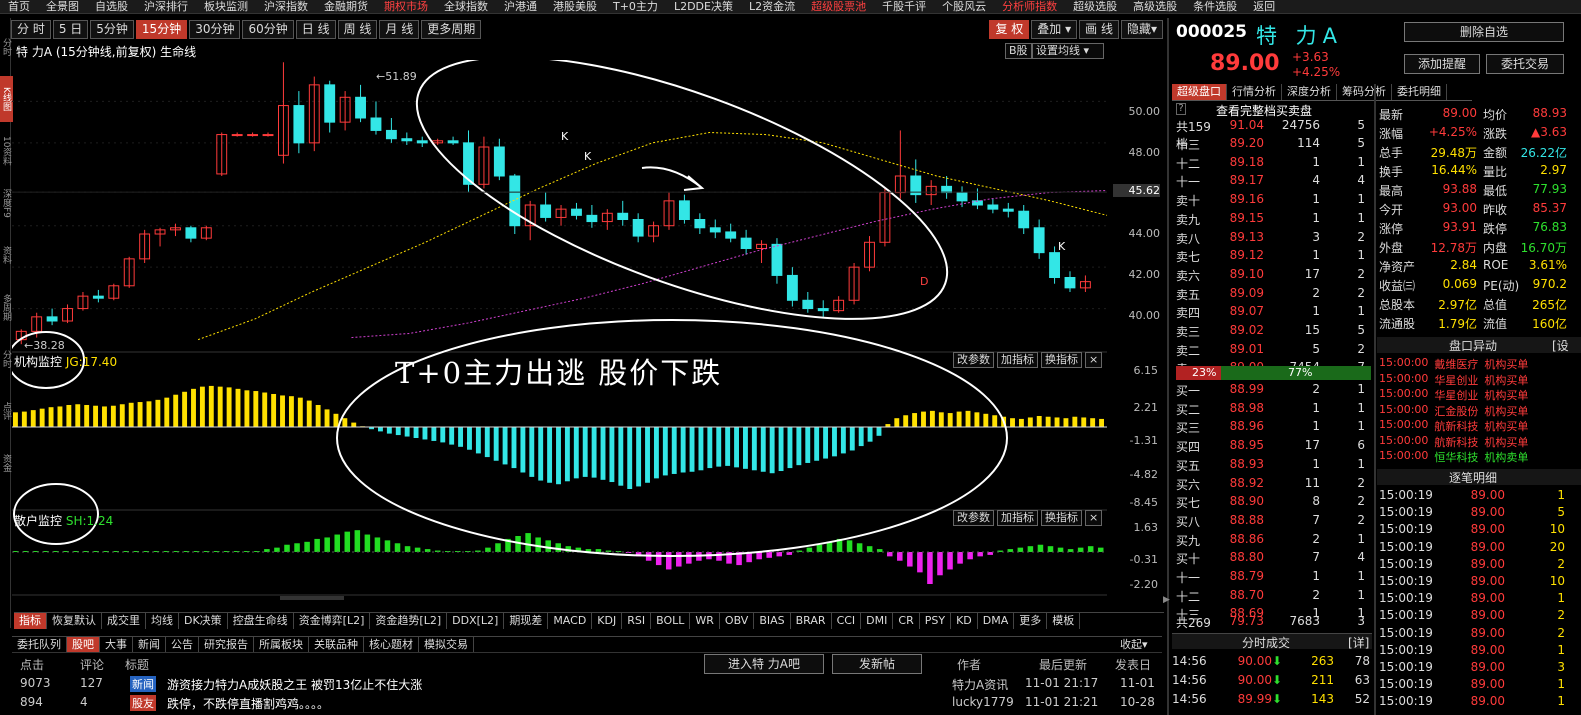 The width and height of the screenshot is (1581, 715). Describe the element at coordinates (226, 644) in the screenshot. I see `news-tab: 研究报告` at that location.